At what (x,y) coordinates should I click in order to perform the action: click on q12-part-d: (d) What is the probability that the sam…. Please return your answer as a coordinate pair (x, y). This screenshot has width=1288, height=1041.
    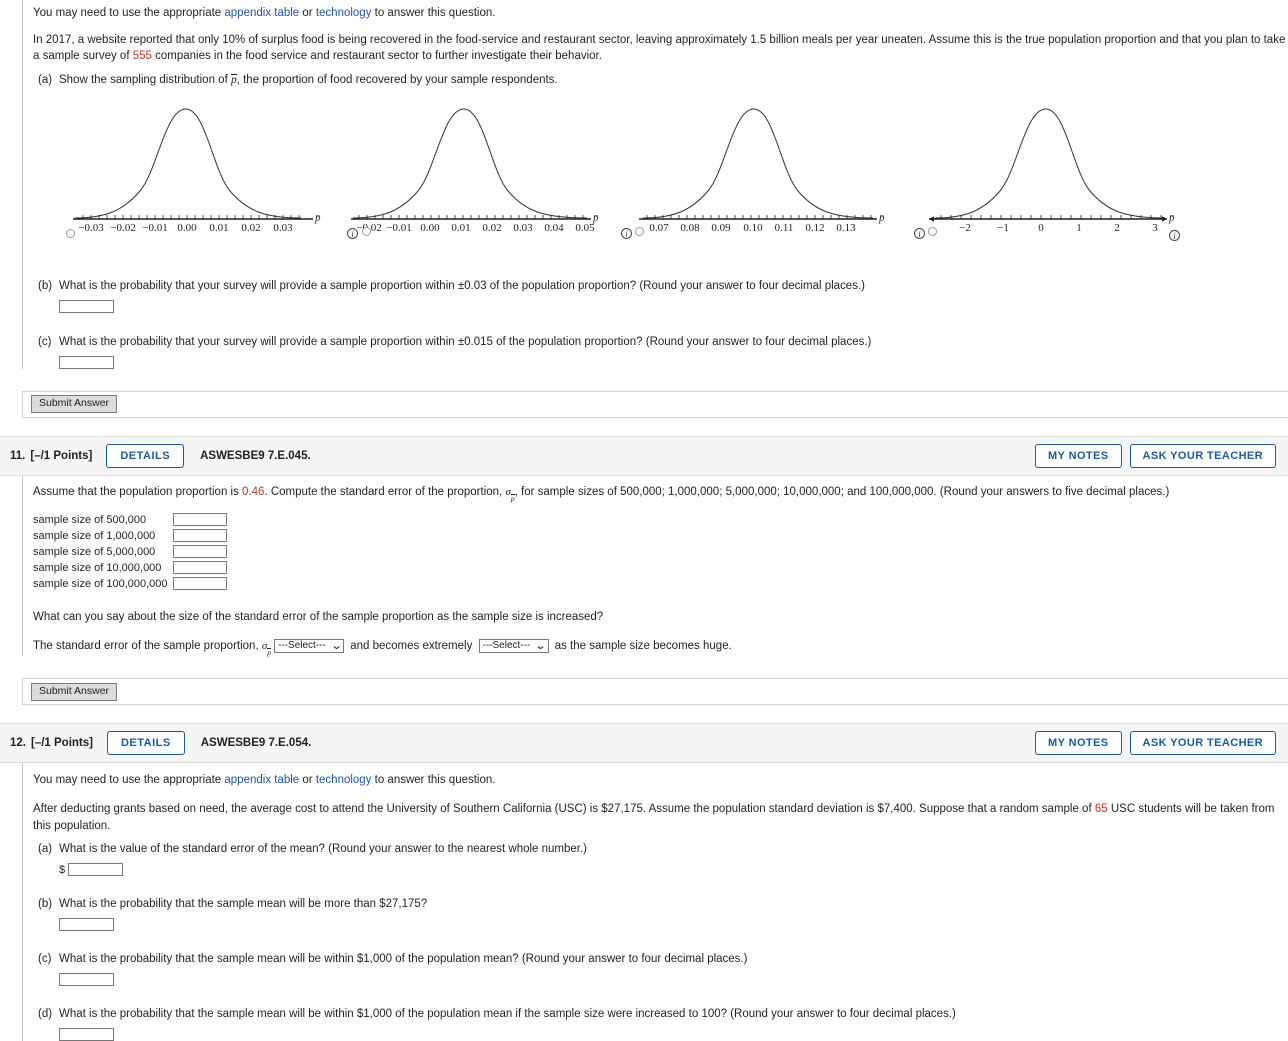
    Looking at the image, I should click on (660, 1024).